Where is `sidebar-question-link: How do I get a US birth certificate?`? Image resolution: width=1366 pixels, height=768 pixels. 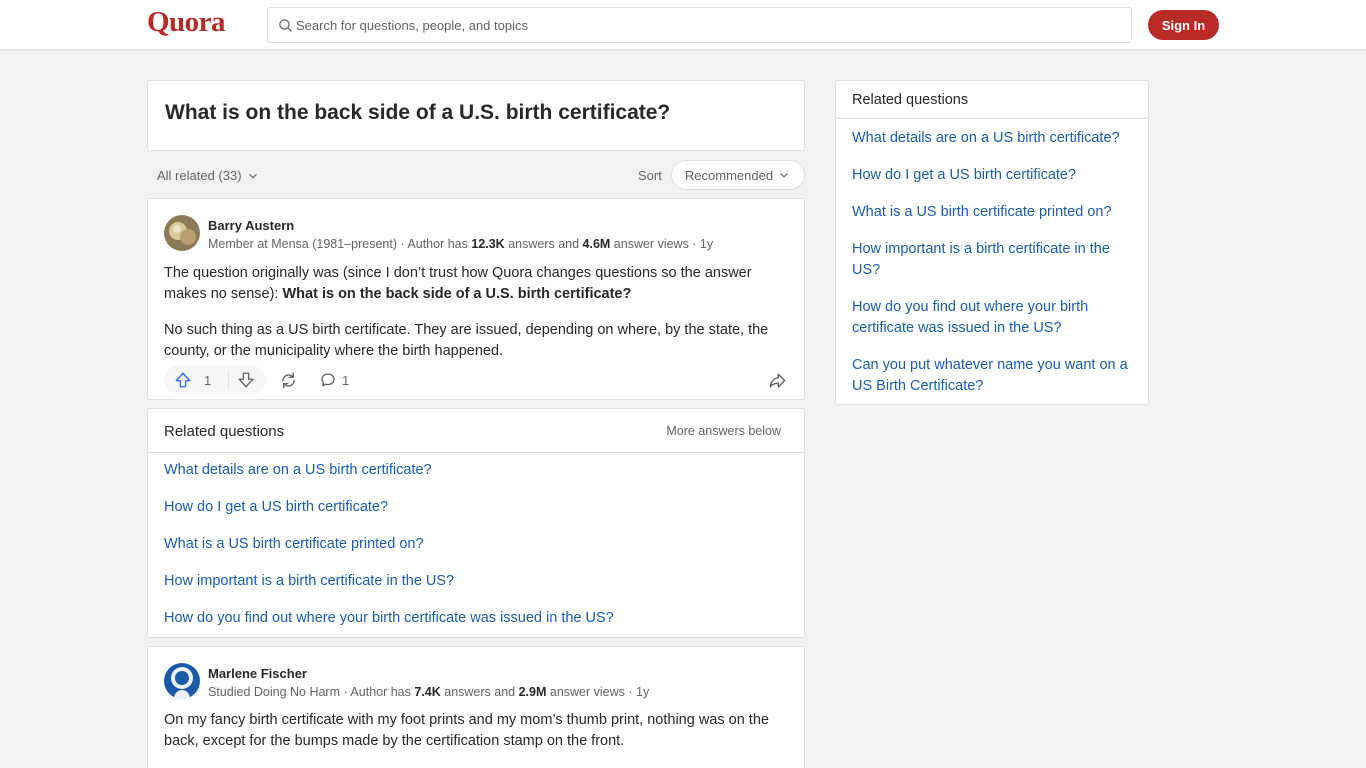 sidebar-question-link: How do I get a US birth certificate? is located at coordinates (994, 175).